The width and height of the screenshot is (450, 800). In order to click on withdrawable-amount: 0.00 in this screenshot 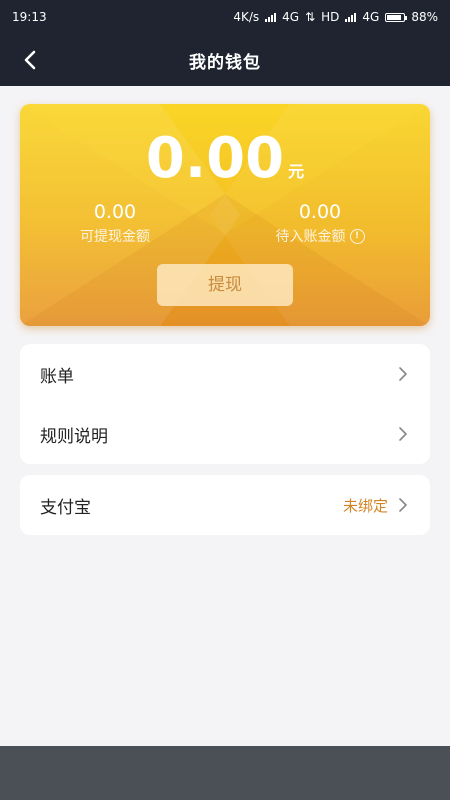, I will do `click(115, 212)`.